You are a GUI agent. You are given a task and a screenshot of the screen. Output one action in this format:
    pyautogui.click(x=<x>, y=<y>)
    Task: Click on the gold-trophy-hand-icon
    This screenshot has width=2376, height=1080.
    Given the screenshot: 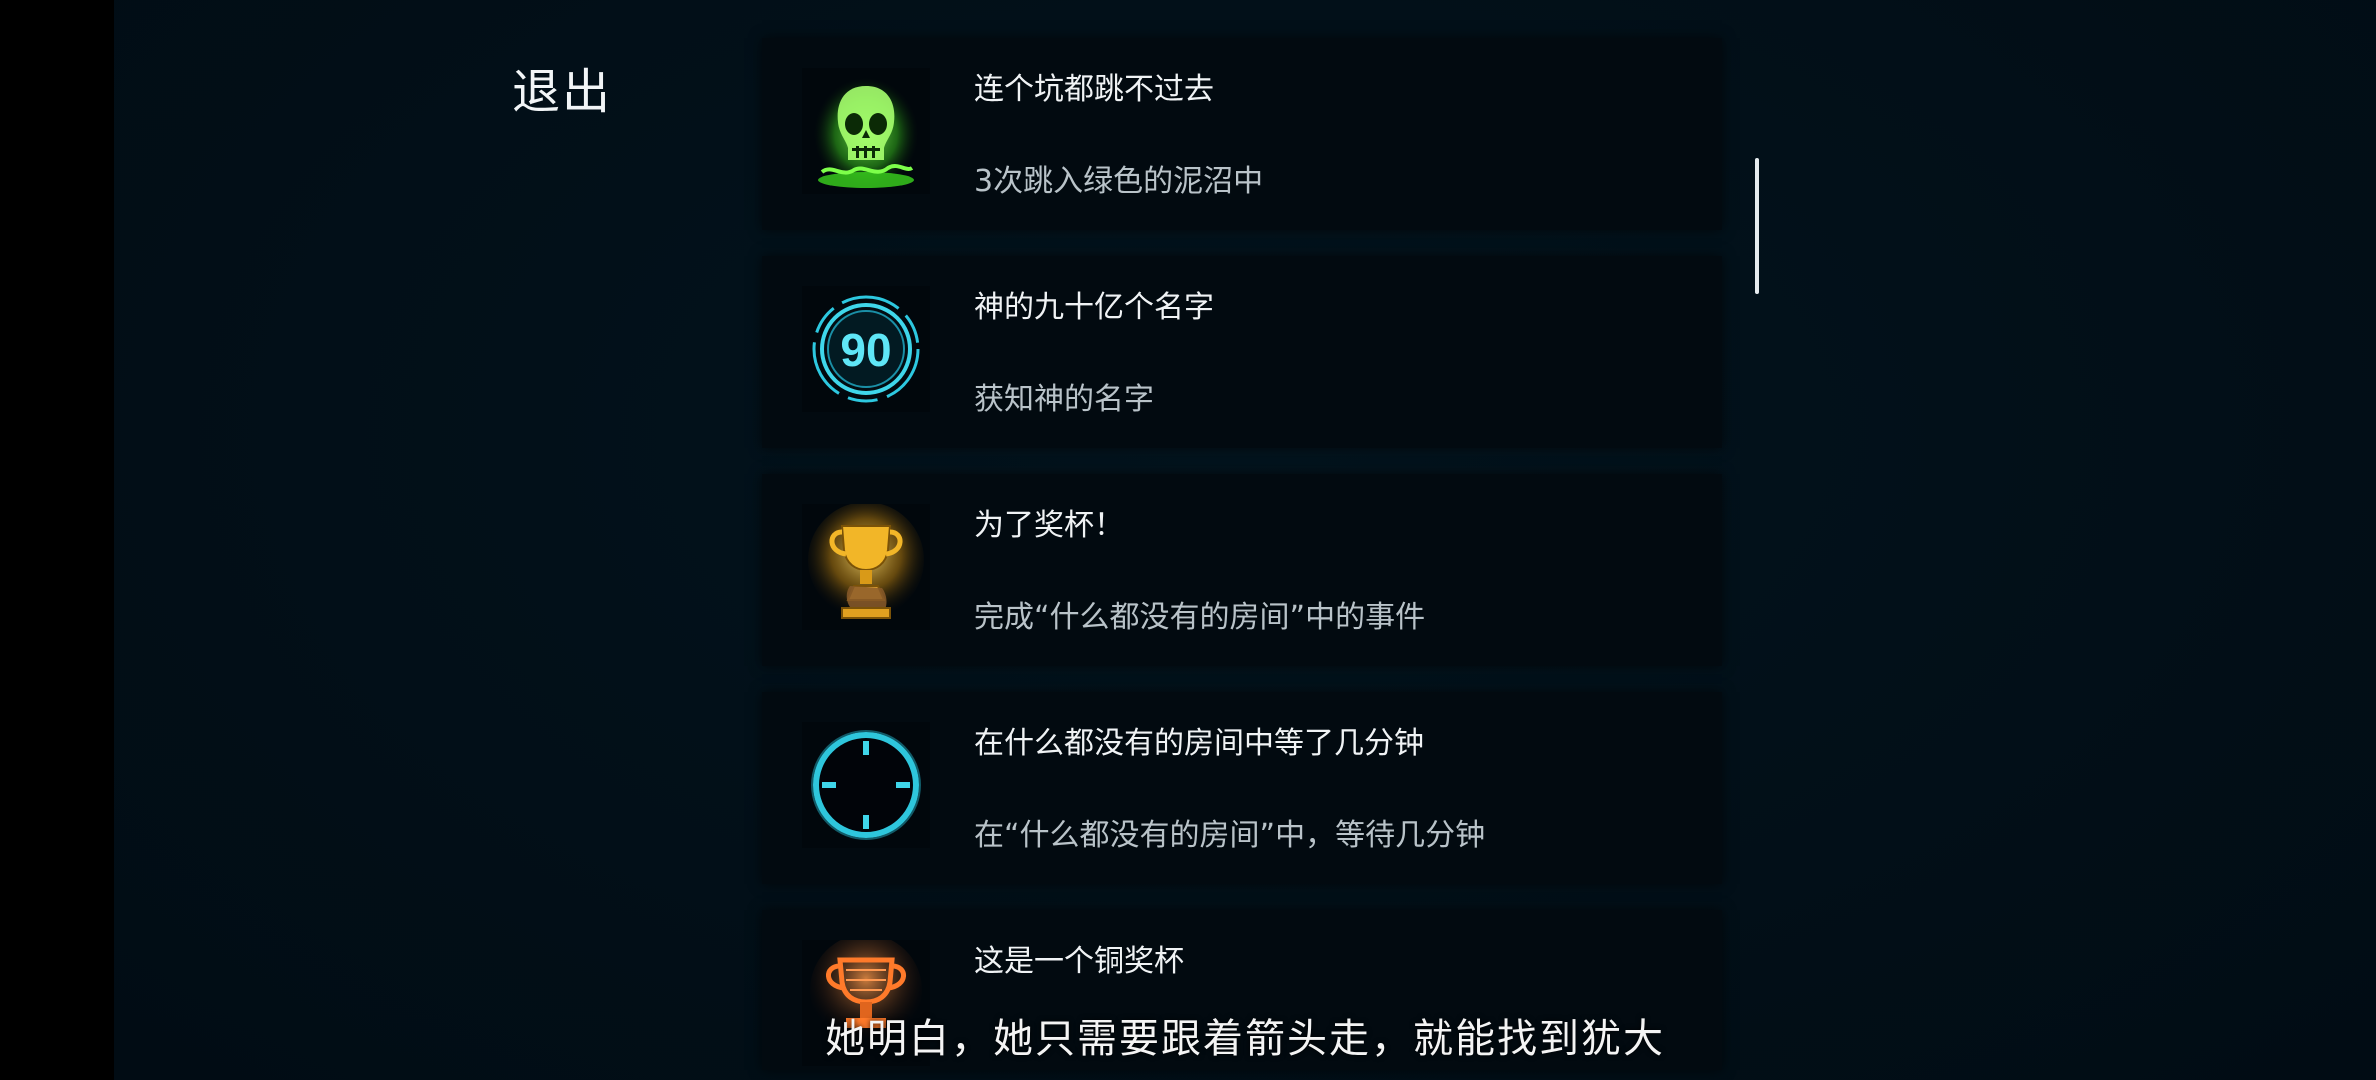 What is the action you would take?
    pyautogui.click(x=866, y=567)
    